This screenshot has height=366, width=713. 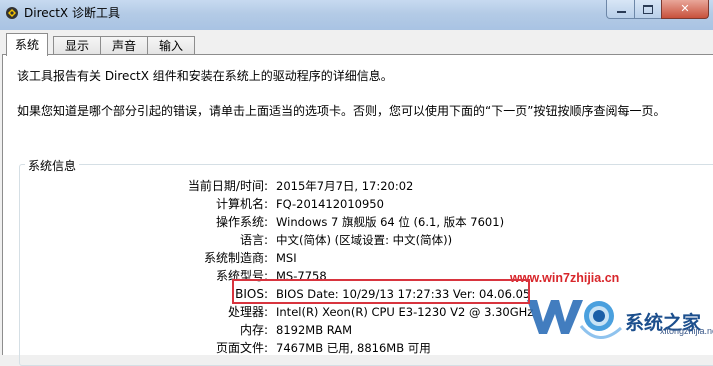 I want to click on directx-icon, so click(x=12, y=13).